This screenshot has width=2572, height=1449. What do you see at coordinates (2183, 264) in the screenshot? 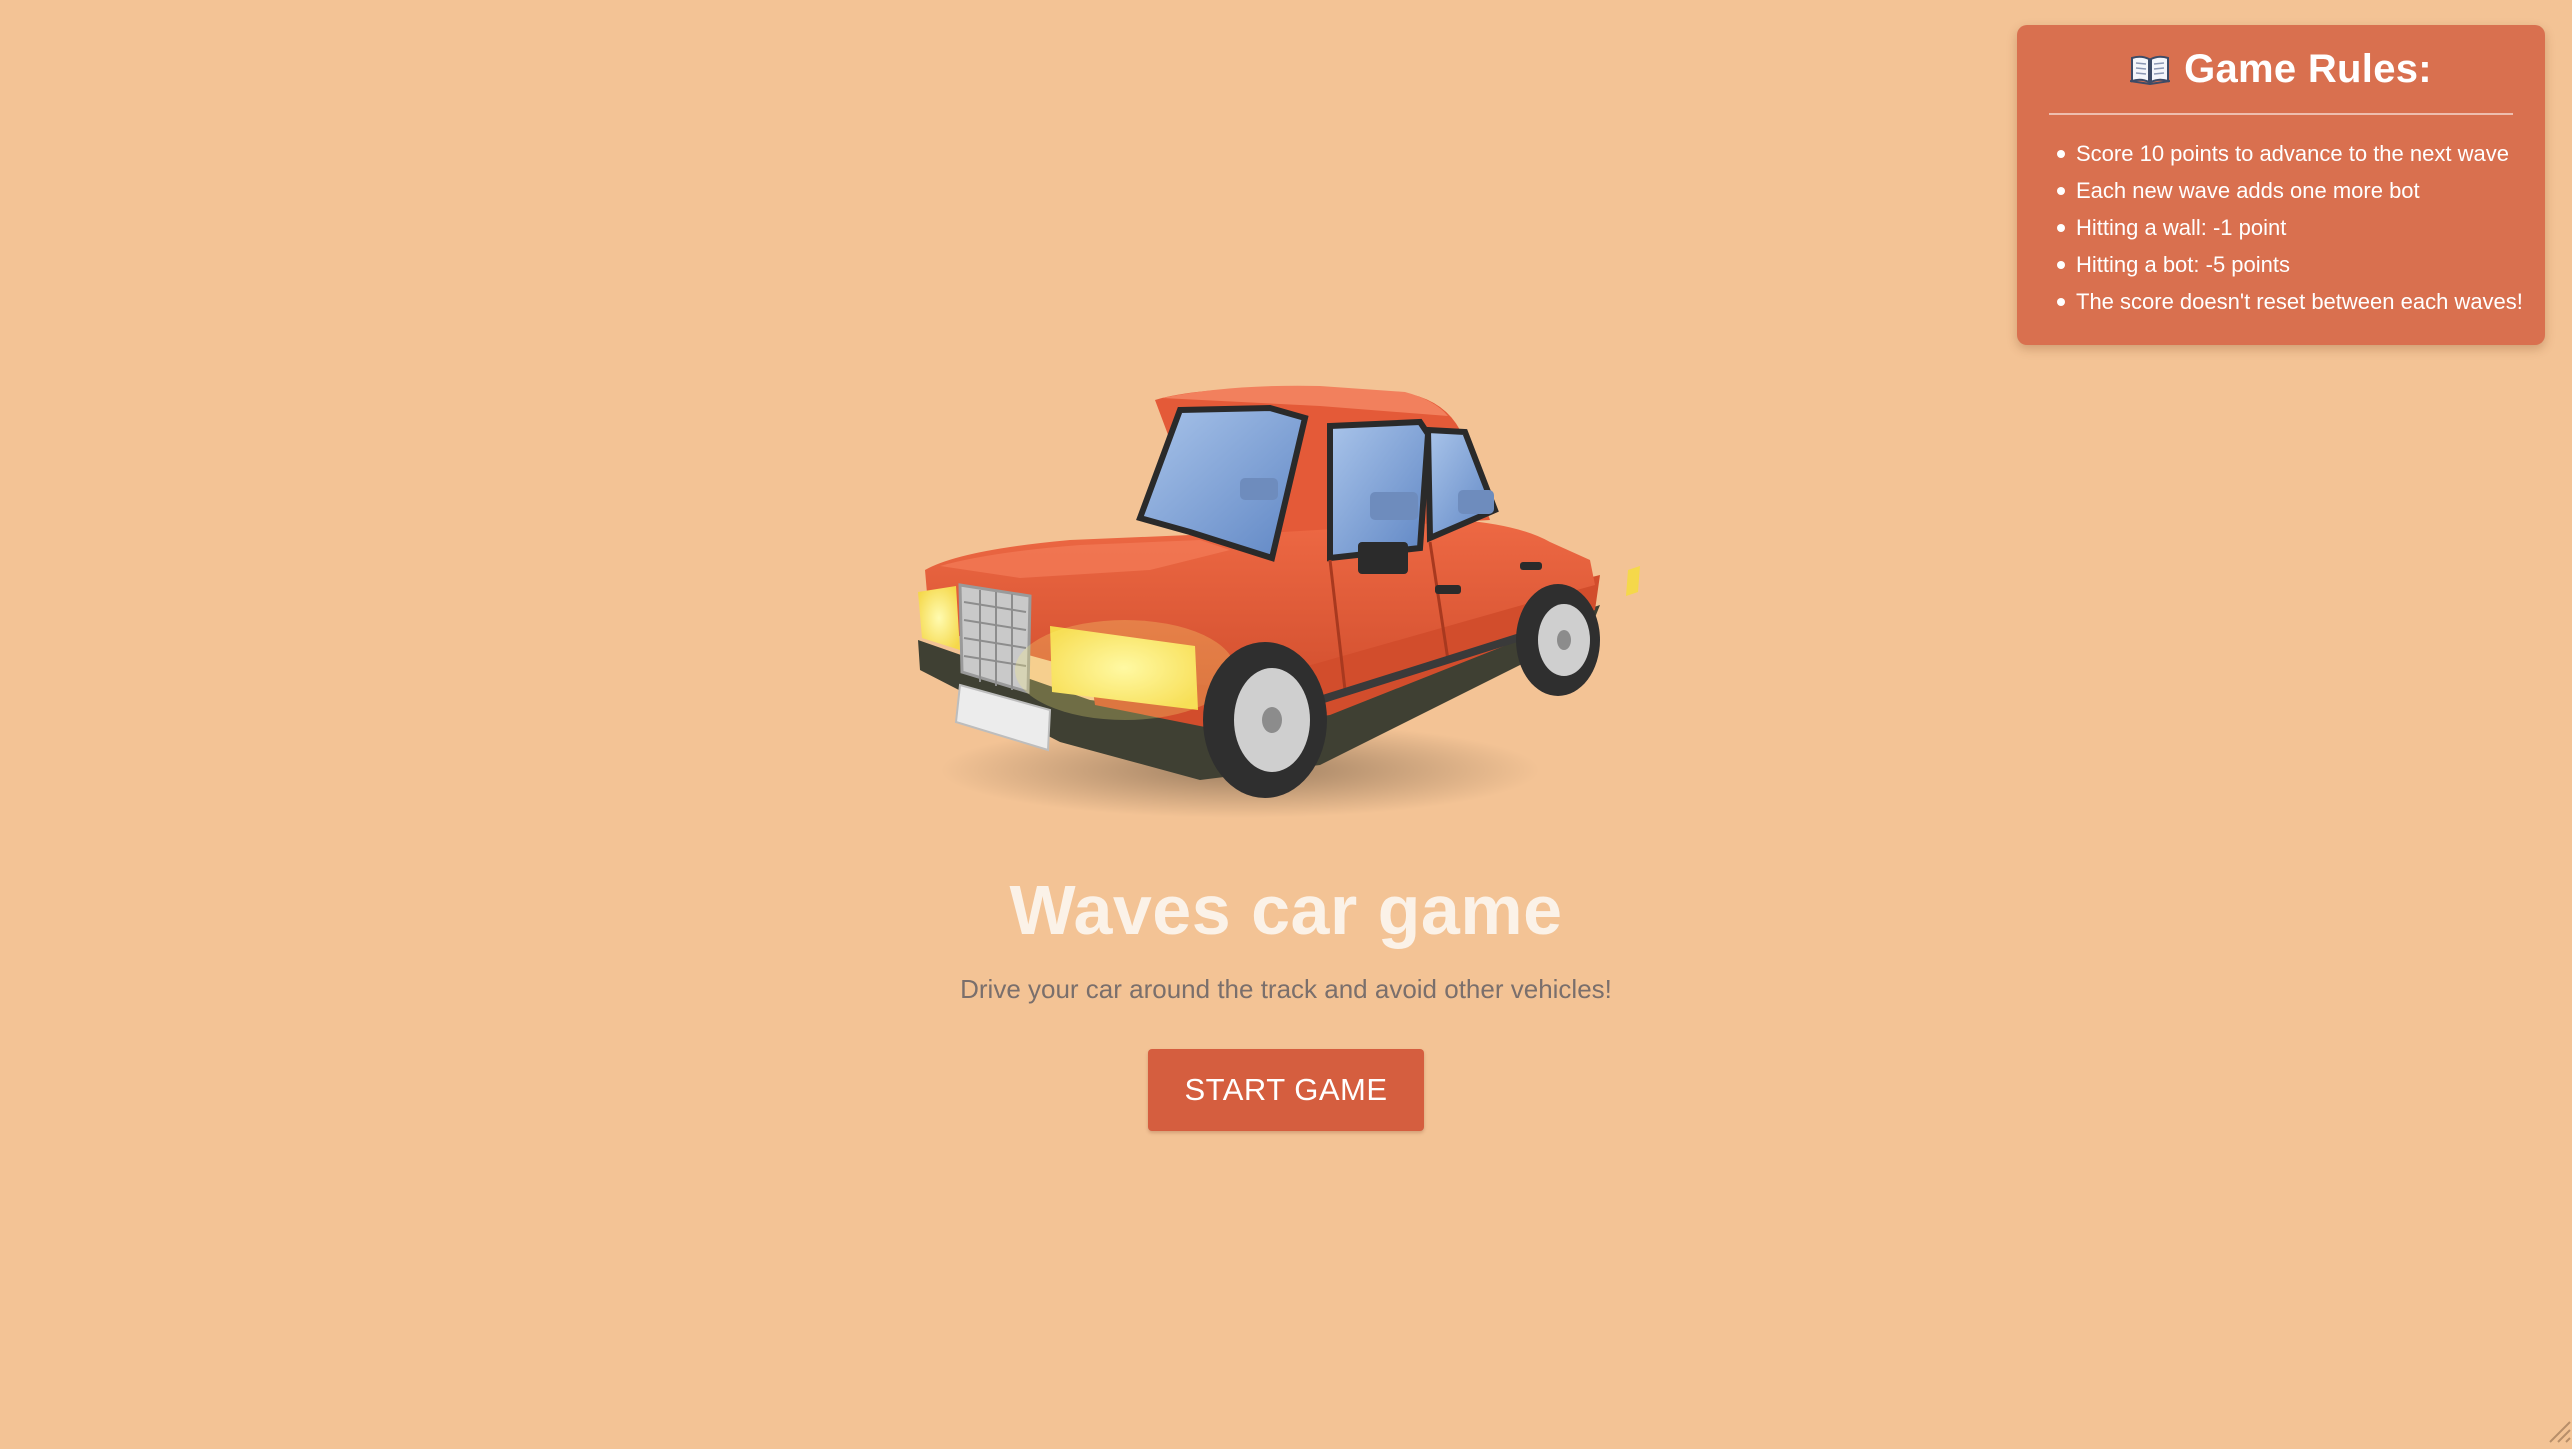
I see `rule-text: Hitting a bot: -5 points` at bounding box center [2183, 264].